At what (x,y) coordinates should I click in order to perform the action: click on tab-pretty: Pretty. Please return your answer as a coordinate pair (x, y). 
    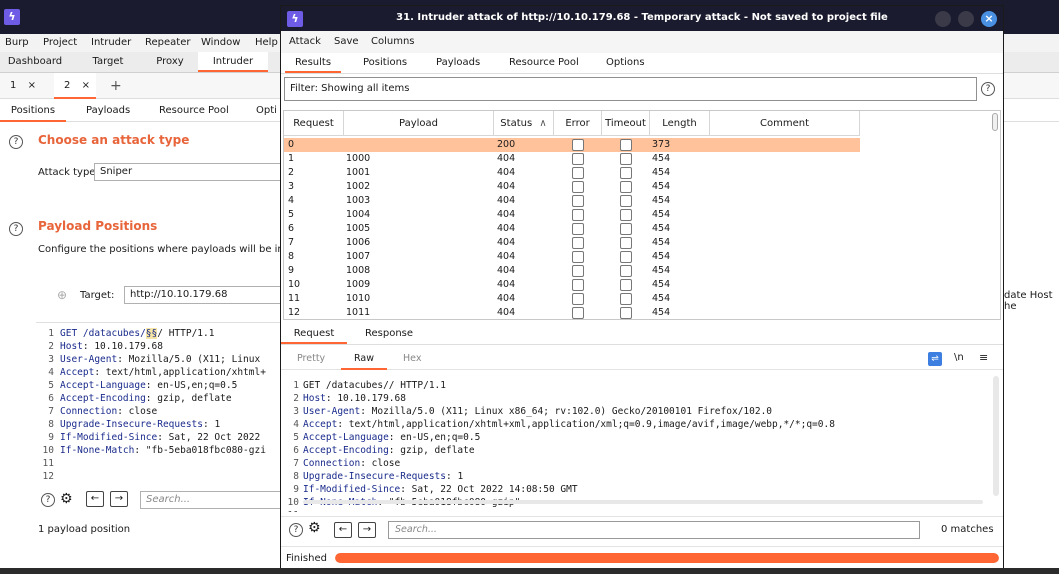
    Looking at the image, I should click on (311, 359).